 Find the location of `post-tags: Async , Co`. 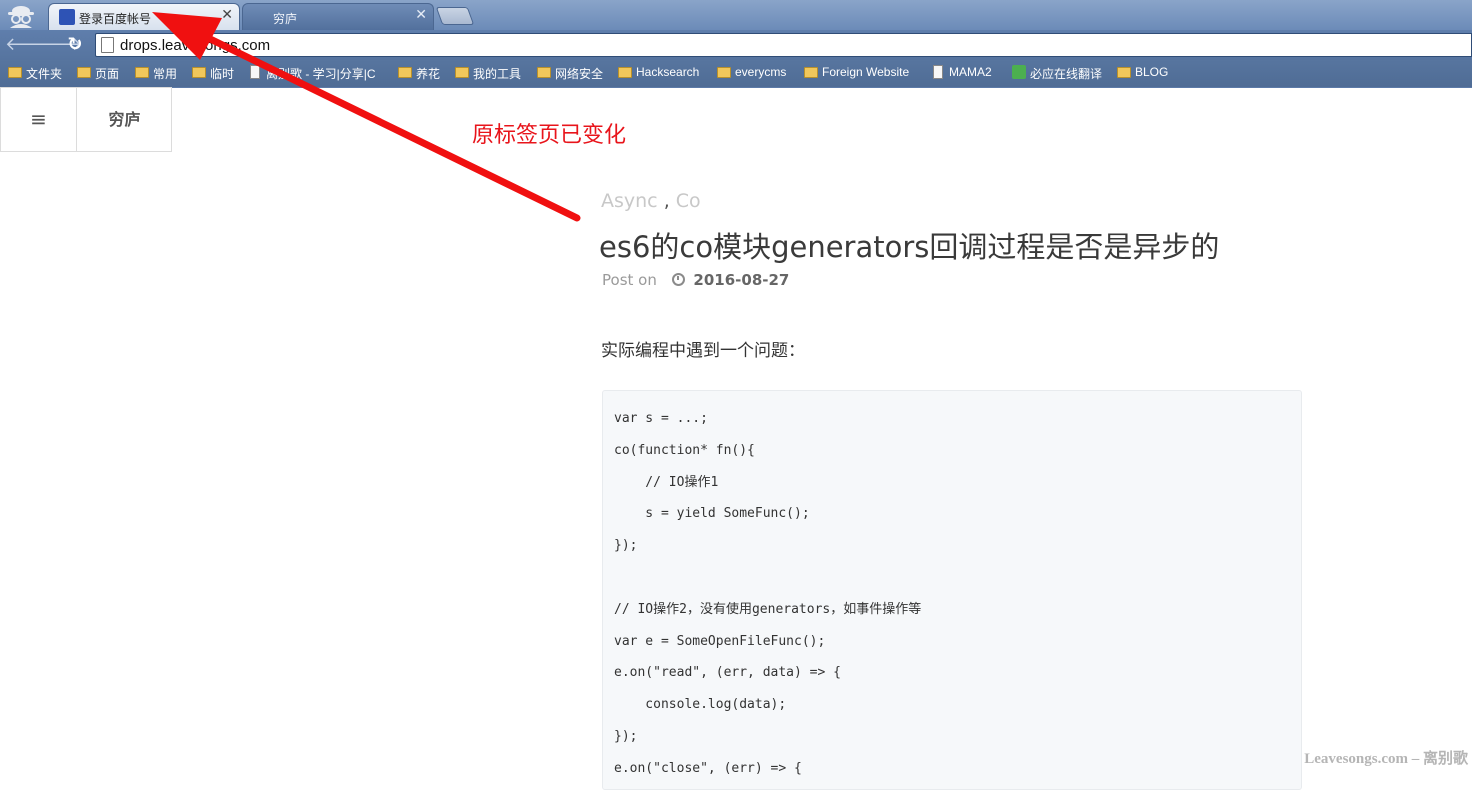

post-tags: Async , Co is located at coordinates (651, 201).